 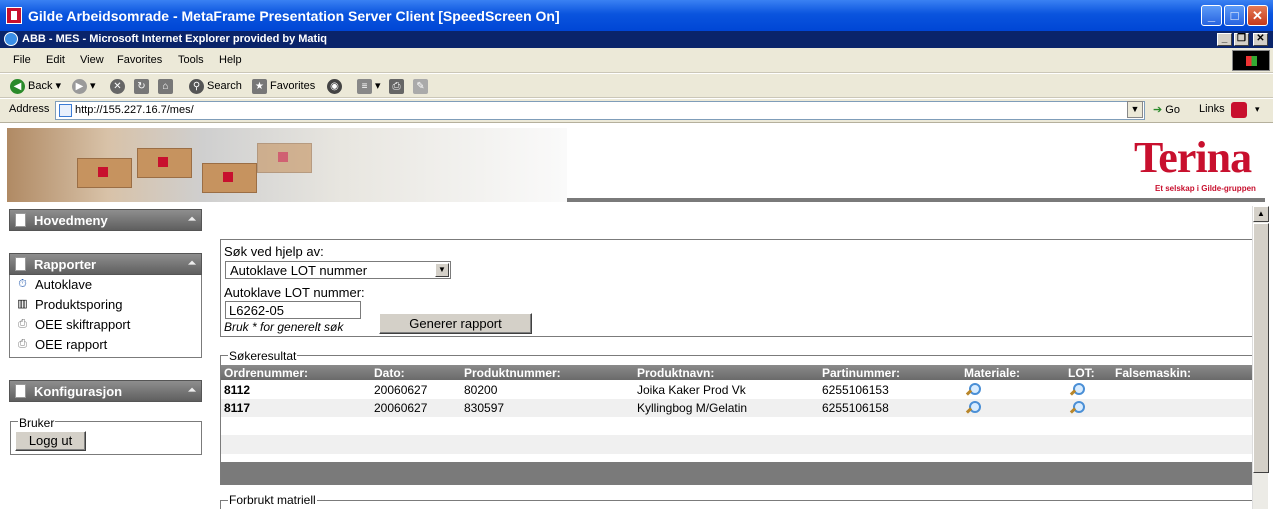 I want to click on results-legend: Søkeresultat, so click(x=263, y=356).